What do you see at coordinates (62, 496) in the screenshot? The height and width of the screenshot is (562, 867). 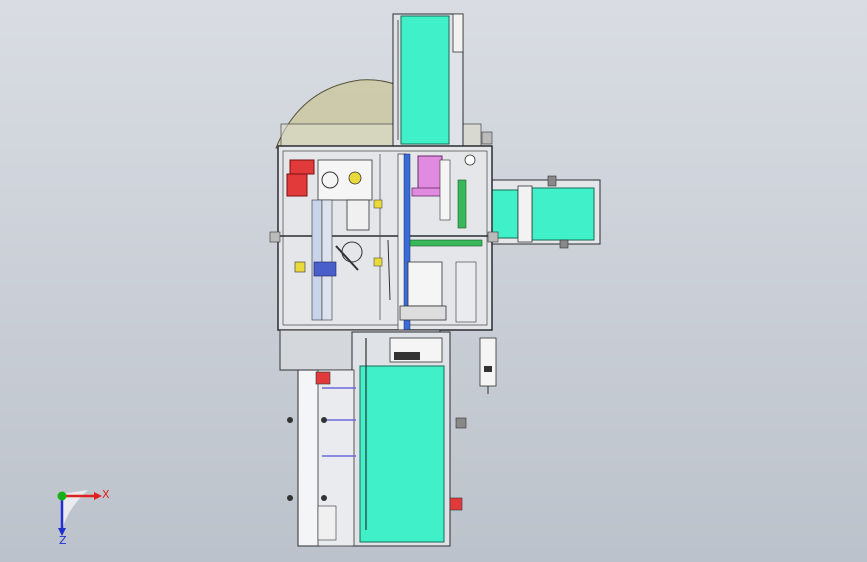 I see `y-axis-point` at bounding box center [62, 496].